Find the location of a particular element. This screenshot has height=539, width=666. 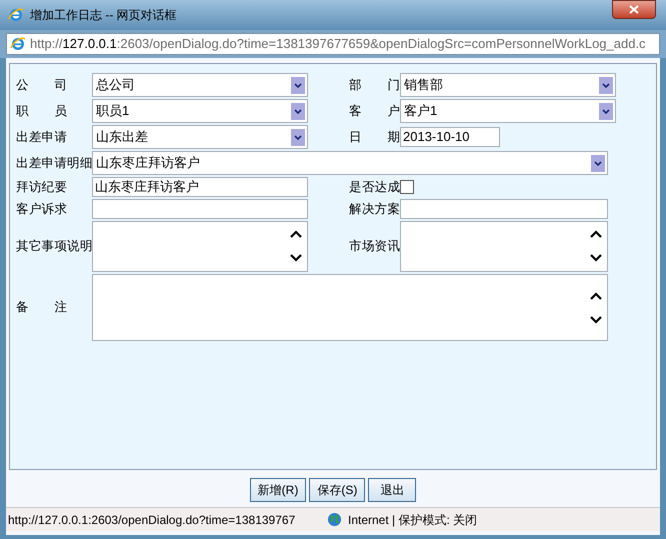

dropdown-value: 销售部 is located at coordinates (424, 85).